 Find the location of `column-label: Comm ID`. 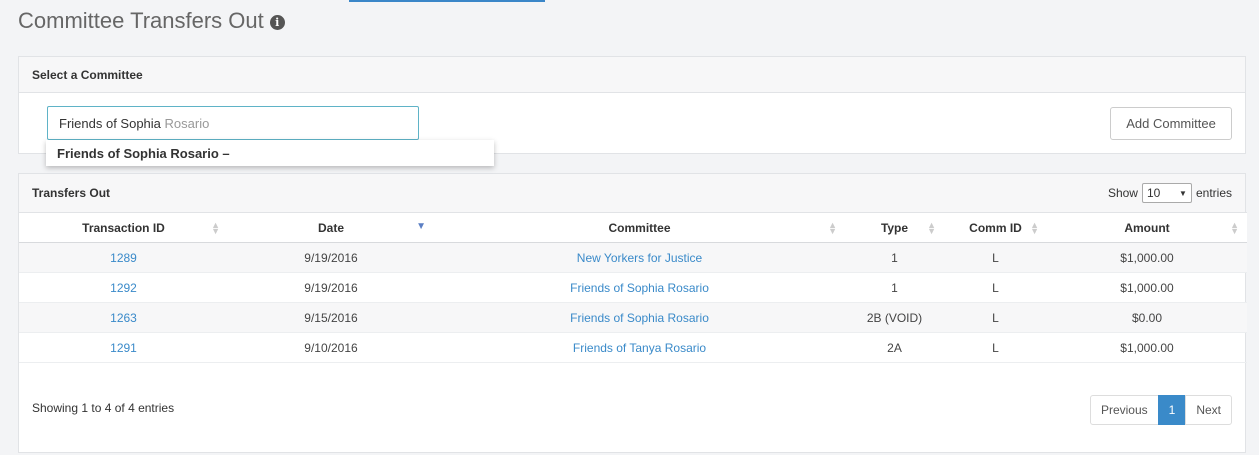

column-label: Comm ID is located at coordinates (995, 227).